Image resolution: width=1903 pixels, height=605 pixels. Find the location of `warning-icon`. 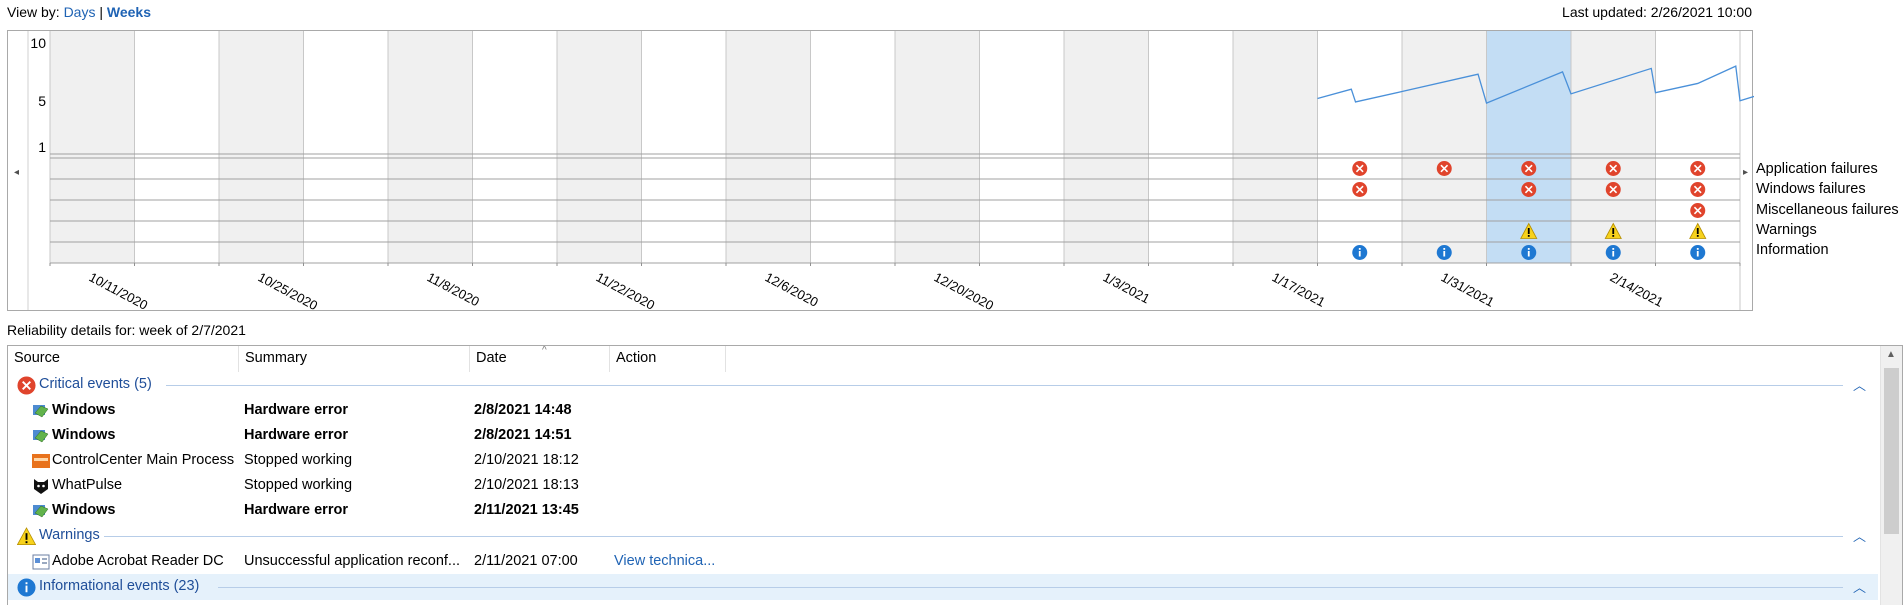

warning-icon is located at coordinates (26, 536).